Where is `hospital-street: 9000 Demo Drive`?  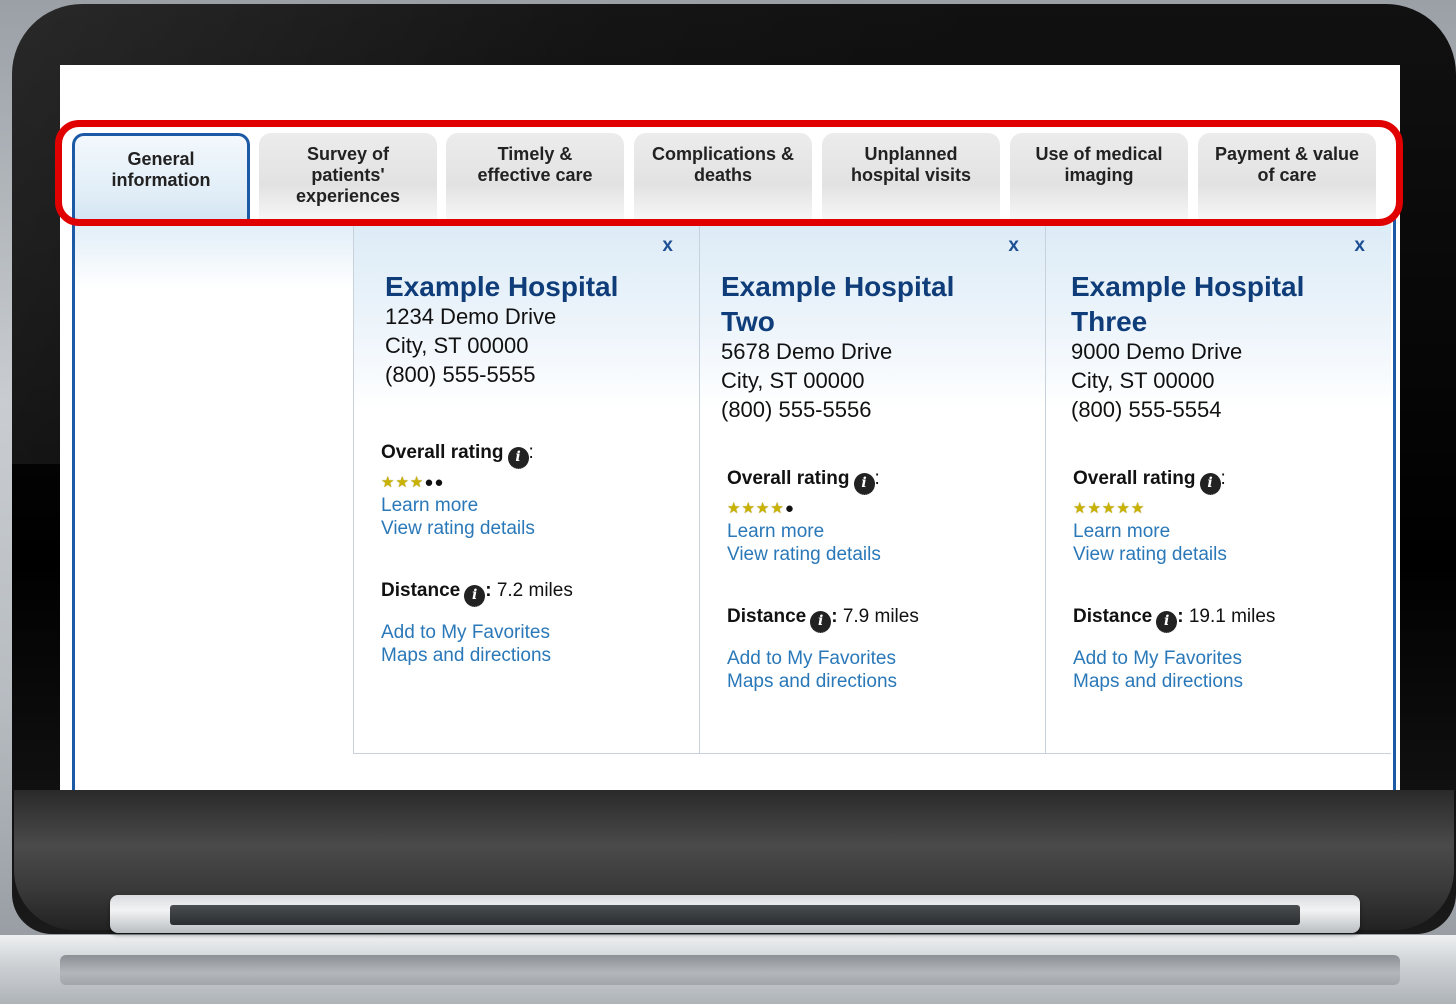 hospital-street: 9000 Demo Drive is located at coordinates (1157, 351).